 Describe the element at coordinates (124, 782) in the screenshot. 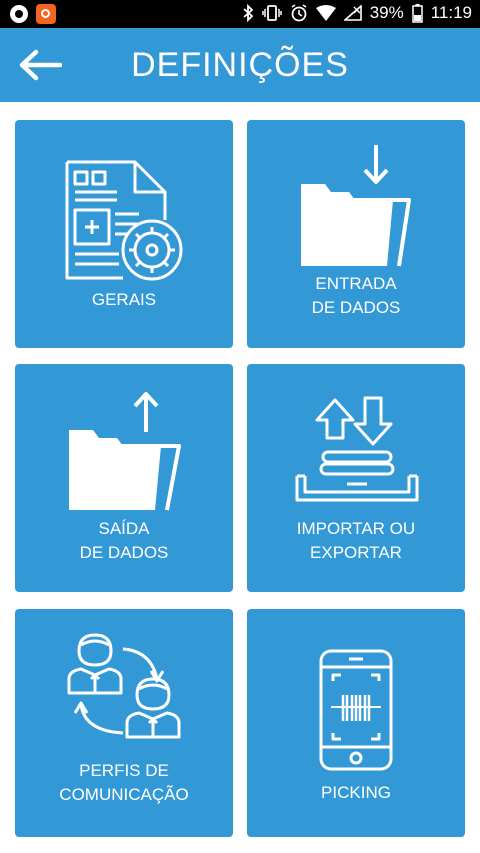

I see `tile-perfis-de-comunicacao-label: PERFIS DE COMUNICAÇÃO` at that location.